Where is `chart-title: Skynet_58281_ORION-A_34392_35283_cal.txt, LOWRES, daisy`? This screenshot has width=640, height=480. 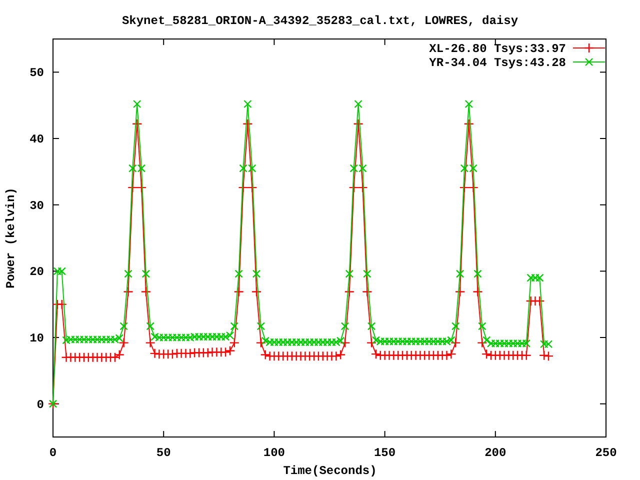 chart-title: Skynet_58281_ORION-A_34392_35283_cal.txt, LOWRES, daisy is located at coordinates (320, 21).